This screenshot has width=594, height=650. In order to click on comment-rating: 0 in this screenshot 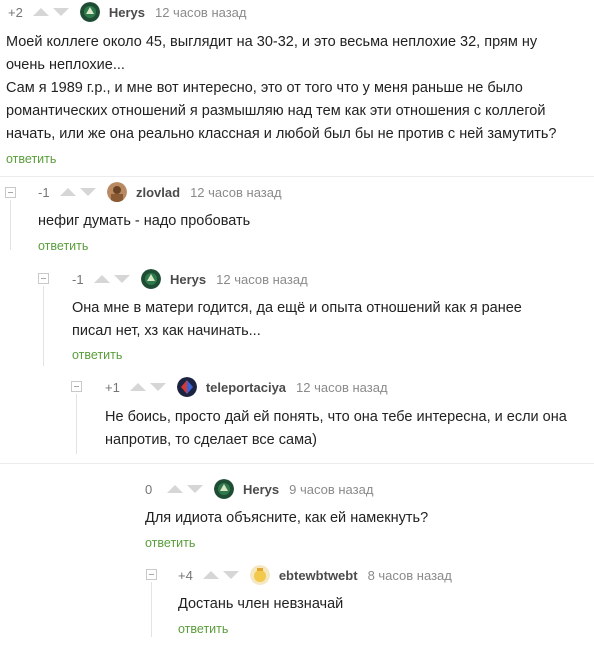, I will do `click(149, 489)`.